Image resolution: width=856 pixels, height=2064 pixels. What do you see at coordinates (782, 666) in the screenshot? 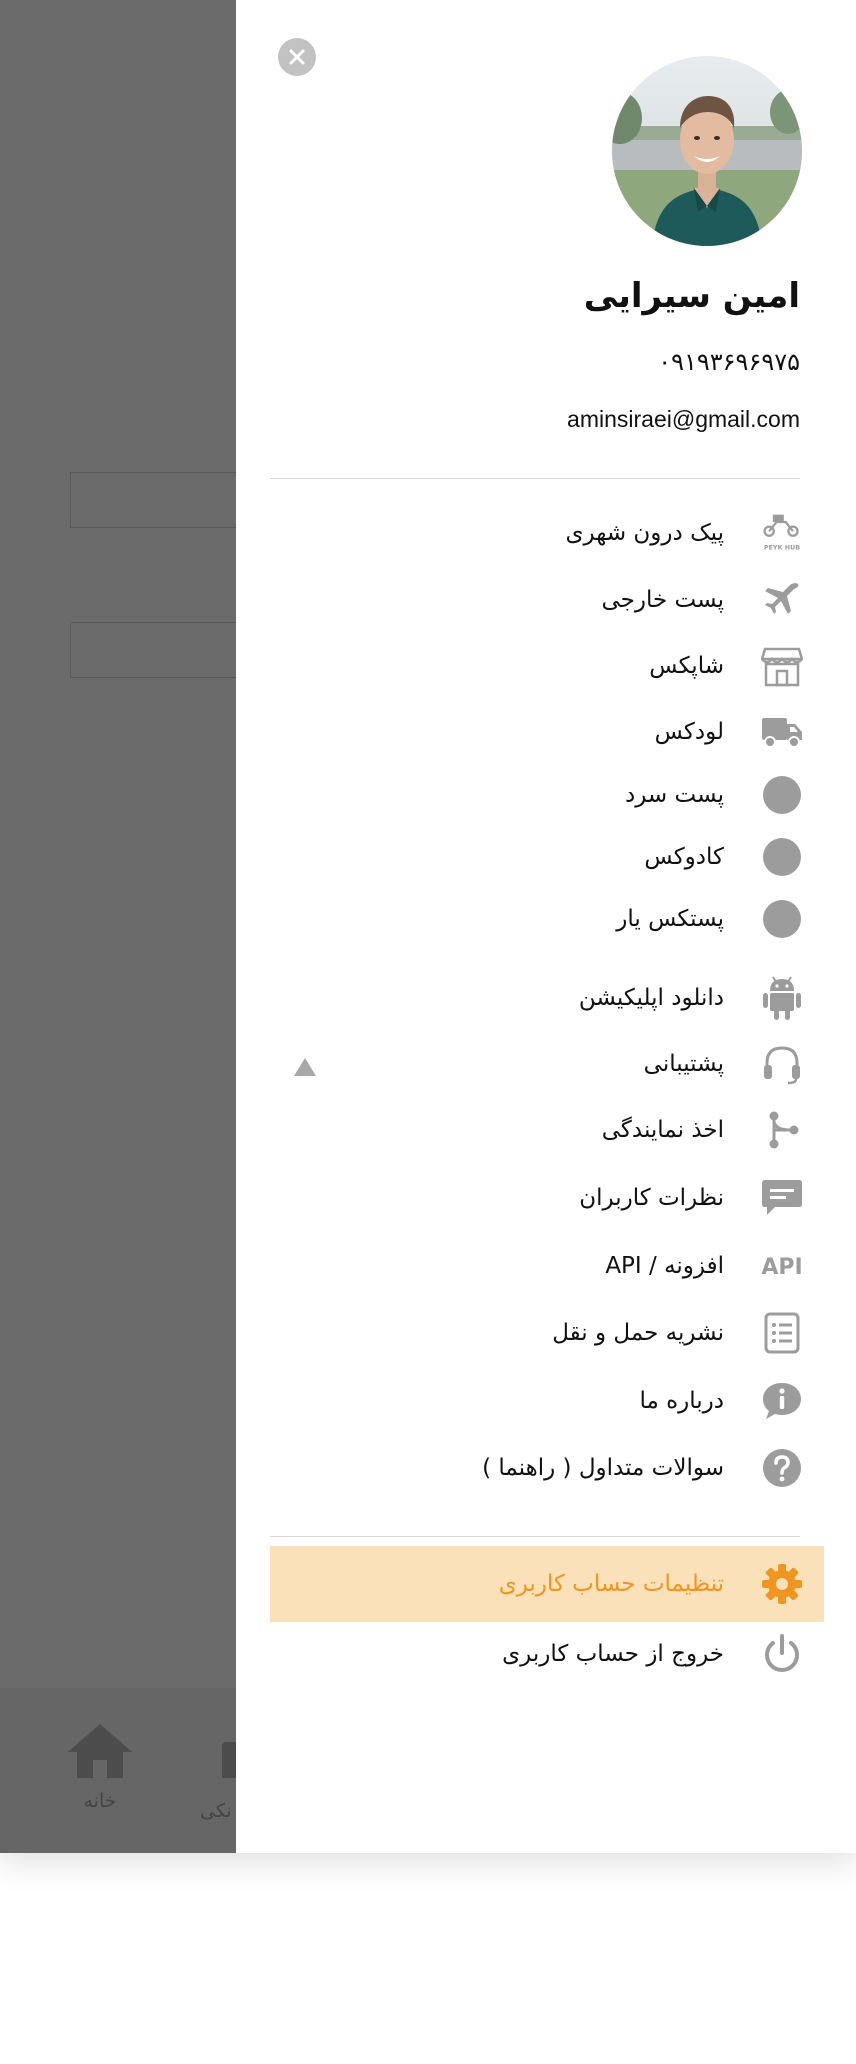
I see `store-icon` at bounding box center [782, 666].